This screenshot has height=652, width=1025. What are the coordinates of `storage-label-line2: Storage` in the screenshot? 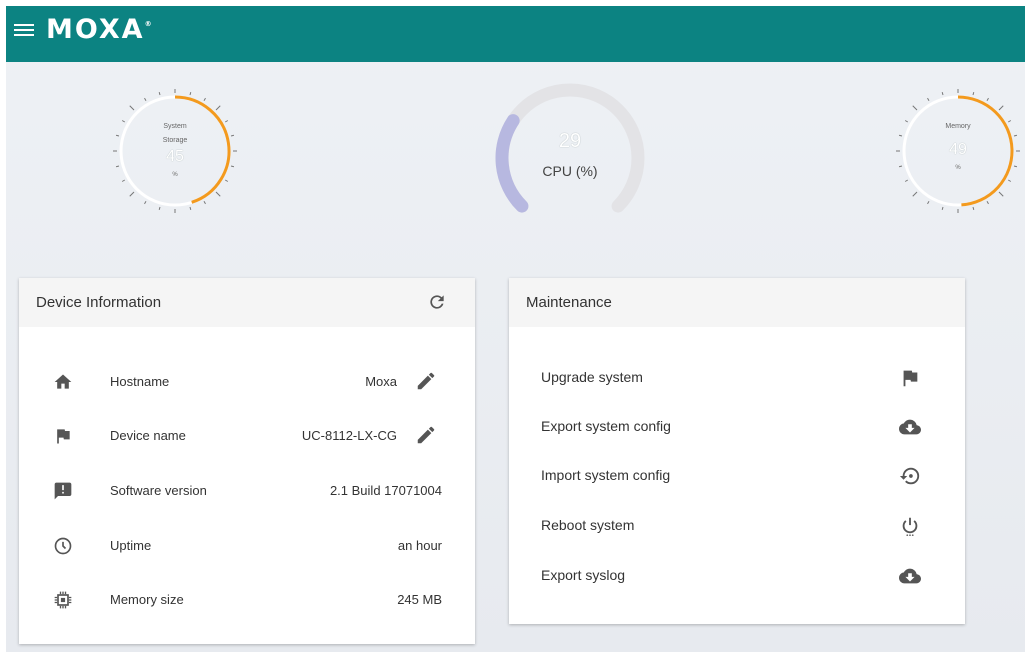 It's located at (175, 140).